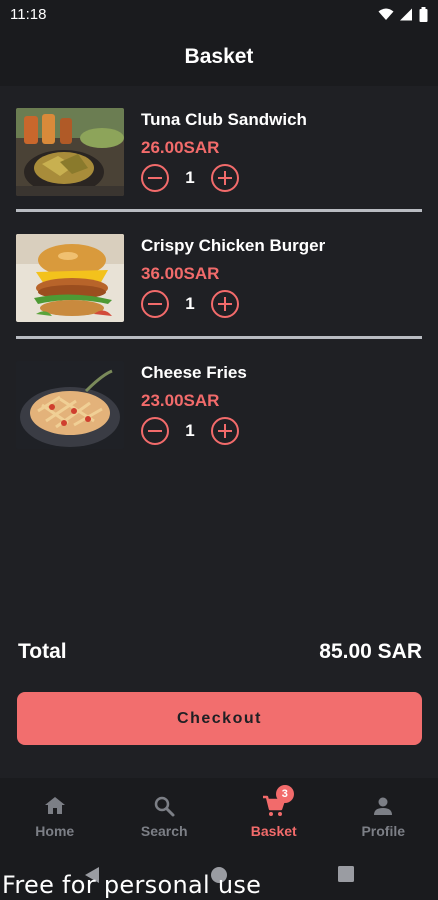  What do you see at coordinates (55, 831) in the screenshot?
I see `tab-label: Home` at bounding box center [55, 831].